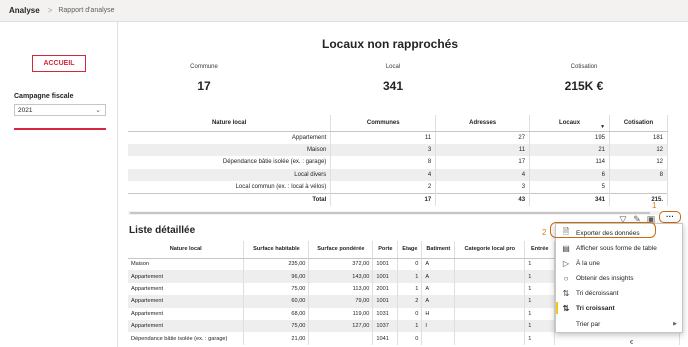 This screenshot has width=688, height=347. Describe the element at coordinates (605, 278) in the screenshot. I see `menu-item-label: Obtenir des insights` at that location.